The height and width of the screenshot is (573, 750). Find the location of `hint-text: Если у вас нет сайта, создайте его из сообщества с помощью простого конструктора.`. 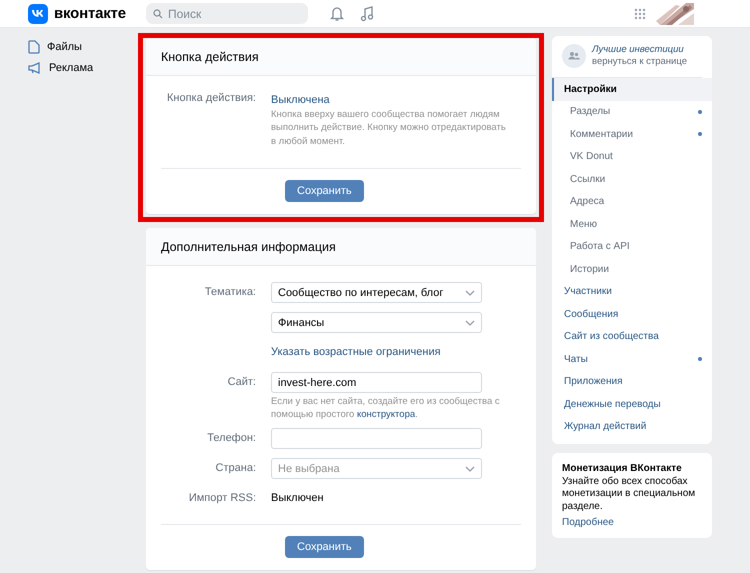

hint-text: Если у вас нет сайта, создайте его из сообщества с помощью простого конструктора. is located at coordinates (386, 408).